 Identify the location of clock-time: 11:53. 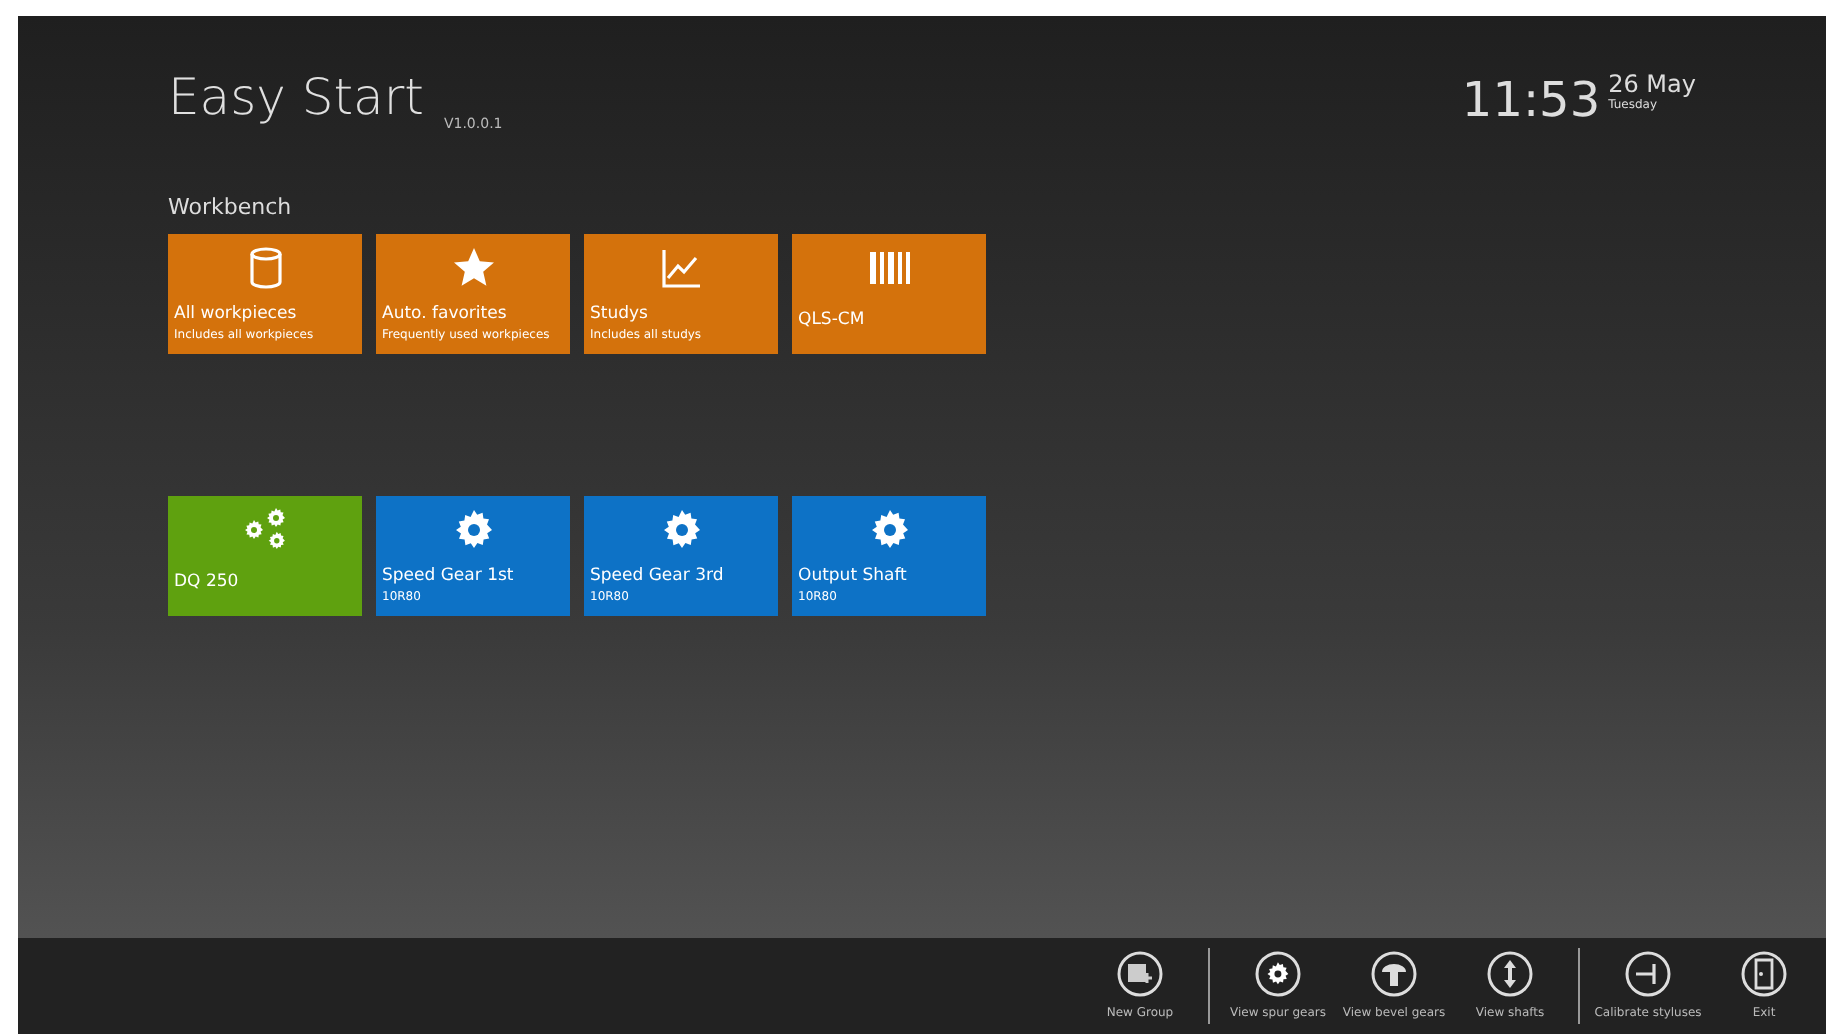
(1531, 101).